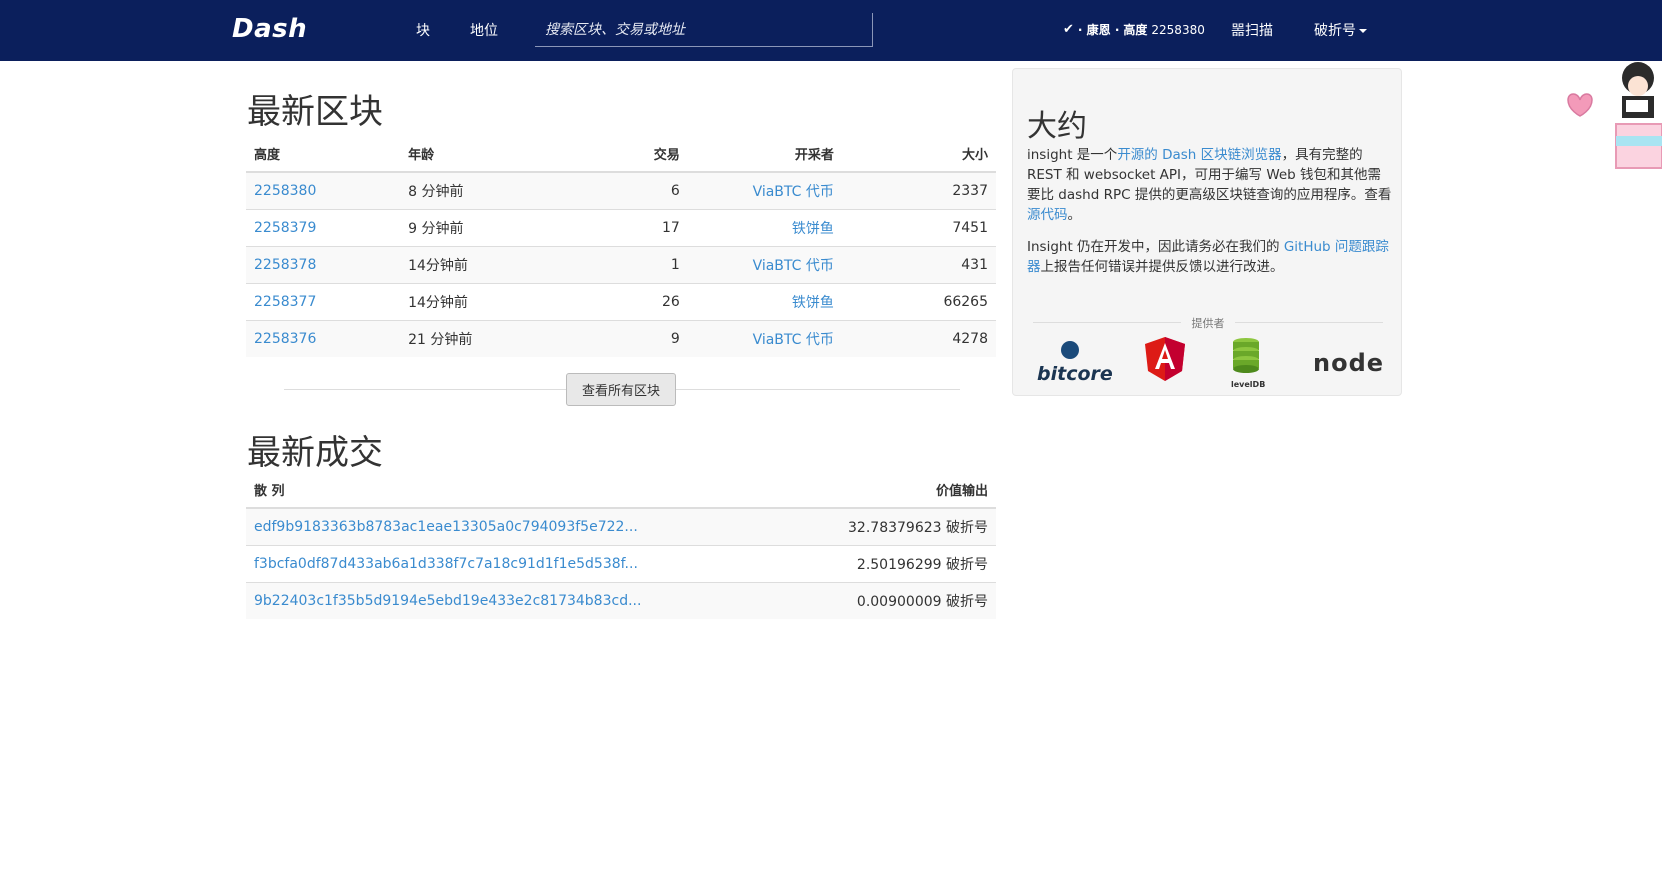  Describe the element at coordinates (285, 228) in the screenshot. I see `block-height-link: 2258379` at that location.